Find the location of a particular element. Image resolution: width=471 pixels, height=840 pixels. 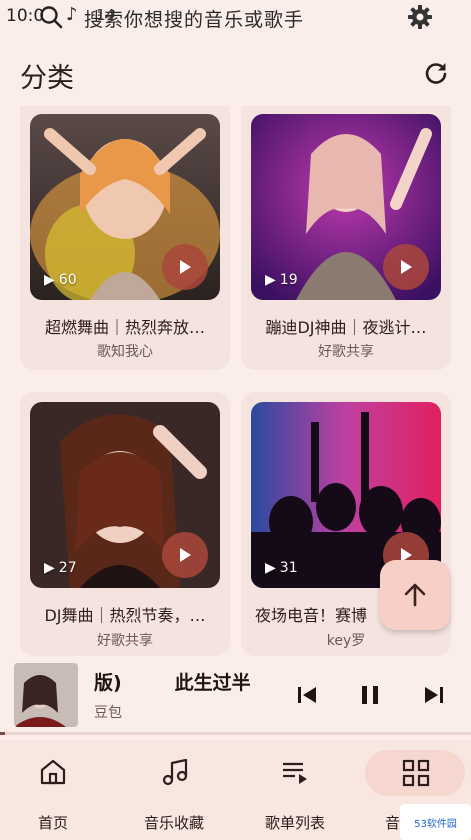

play-count: ▶ 31 is located at coordinates (281, 568).